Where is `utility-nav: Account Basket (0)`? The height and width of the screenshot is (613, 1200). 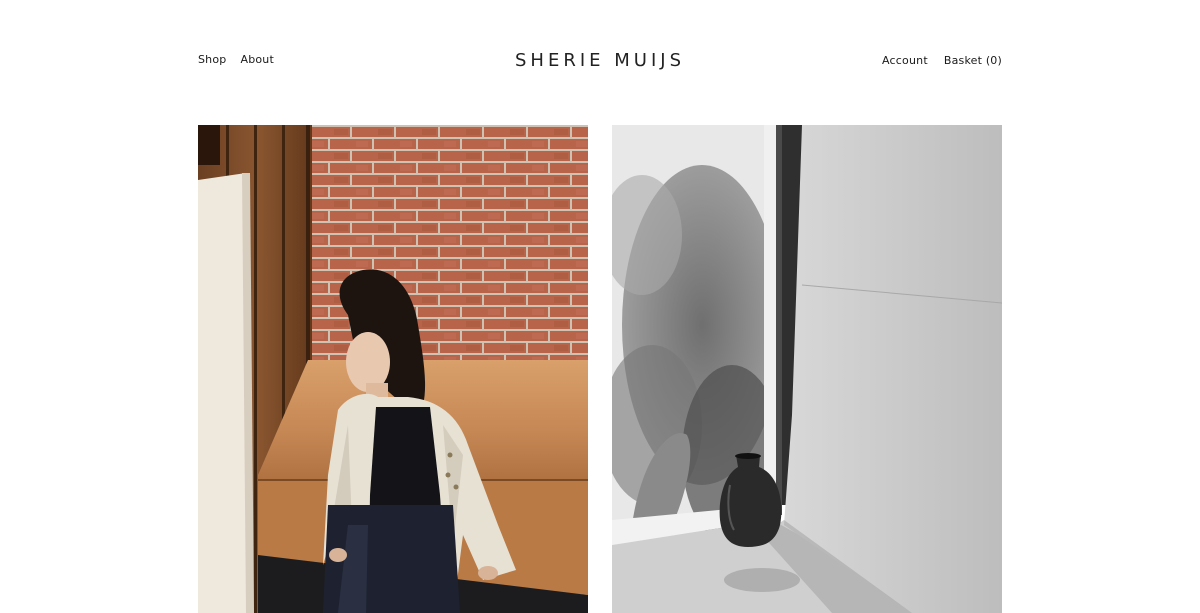 utility-nav: Account Basket (0) is located at coordinates (942, 60).